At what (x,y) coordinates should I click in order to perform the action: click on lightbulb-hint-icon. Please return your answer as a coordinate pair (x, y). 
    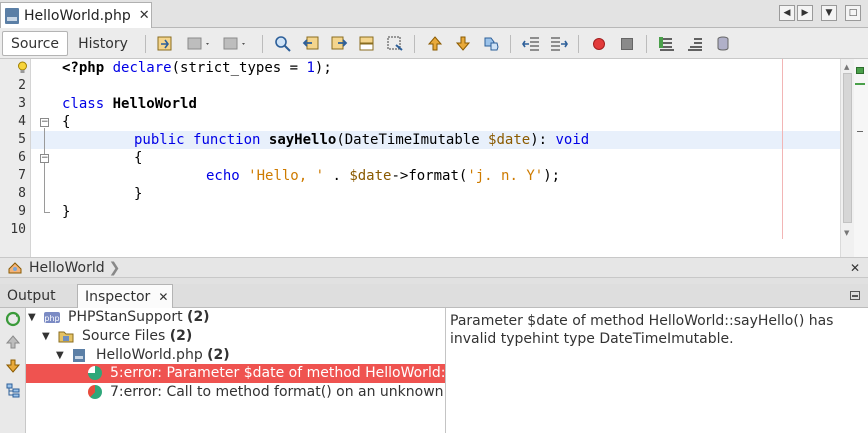
    Looking at the image, I should click on (22, 68).